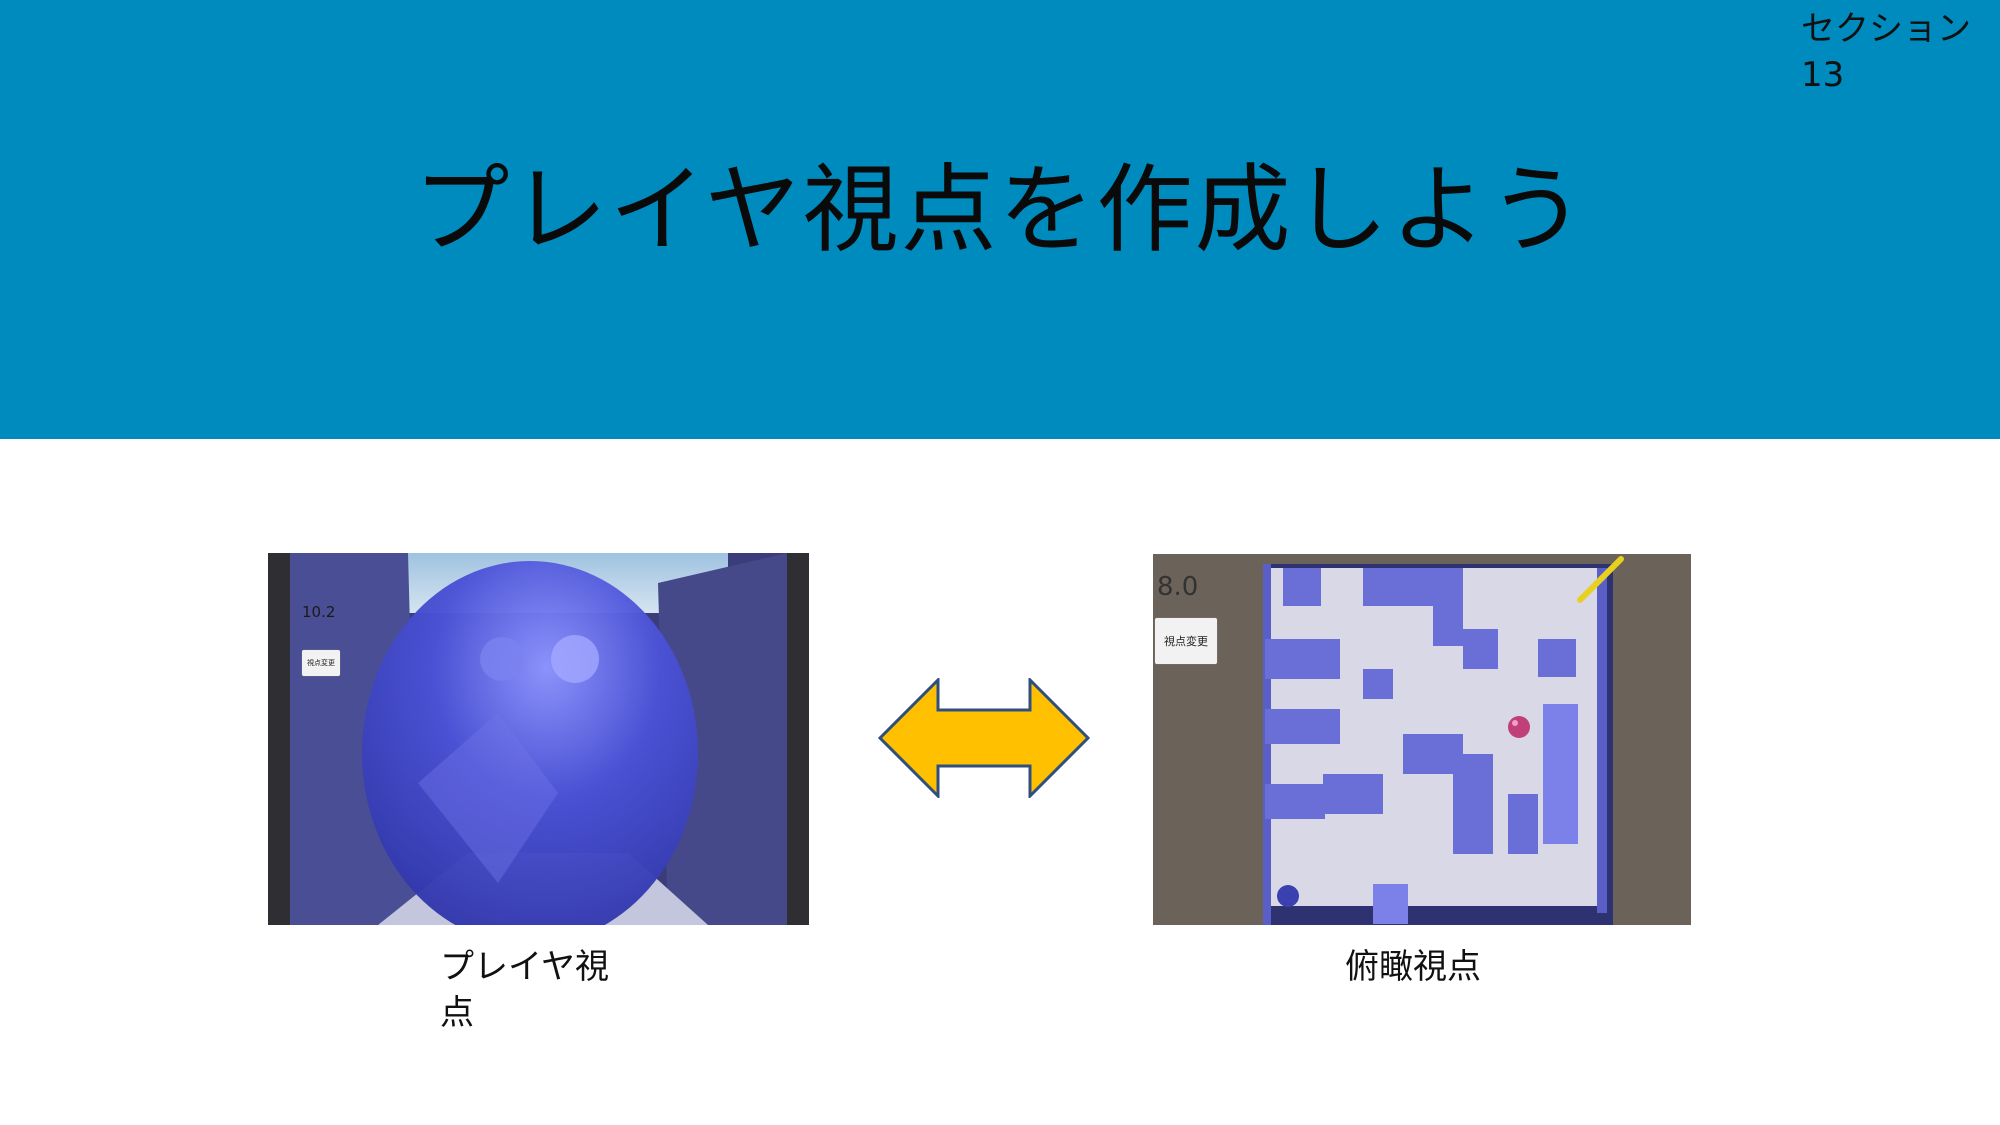 This screenshot has height=1125, width=2000. I want to click on player-view-caption: プレイヤ視点, so click(524, 990).